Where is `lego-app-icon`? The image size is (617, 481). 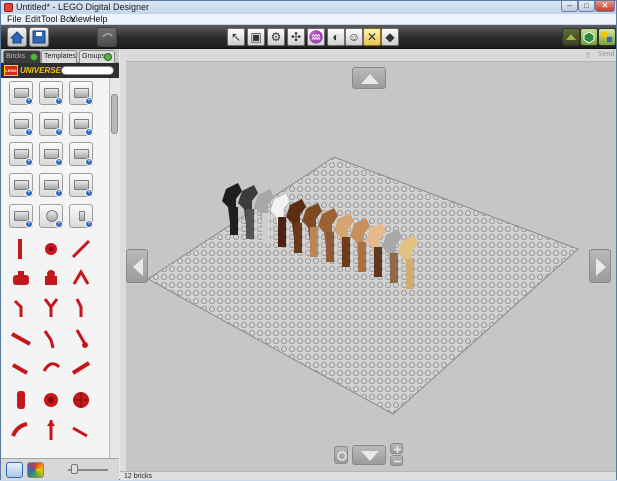 lego-app-icon is located at coordinates (8, 7).